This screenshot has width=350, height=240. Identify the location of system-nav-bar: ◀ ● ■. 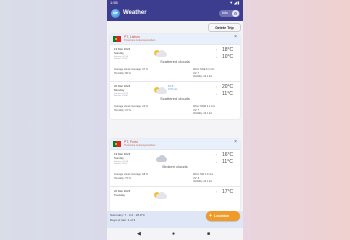
(175, 234).